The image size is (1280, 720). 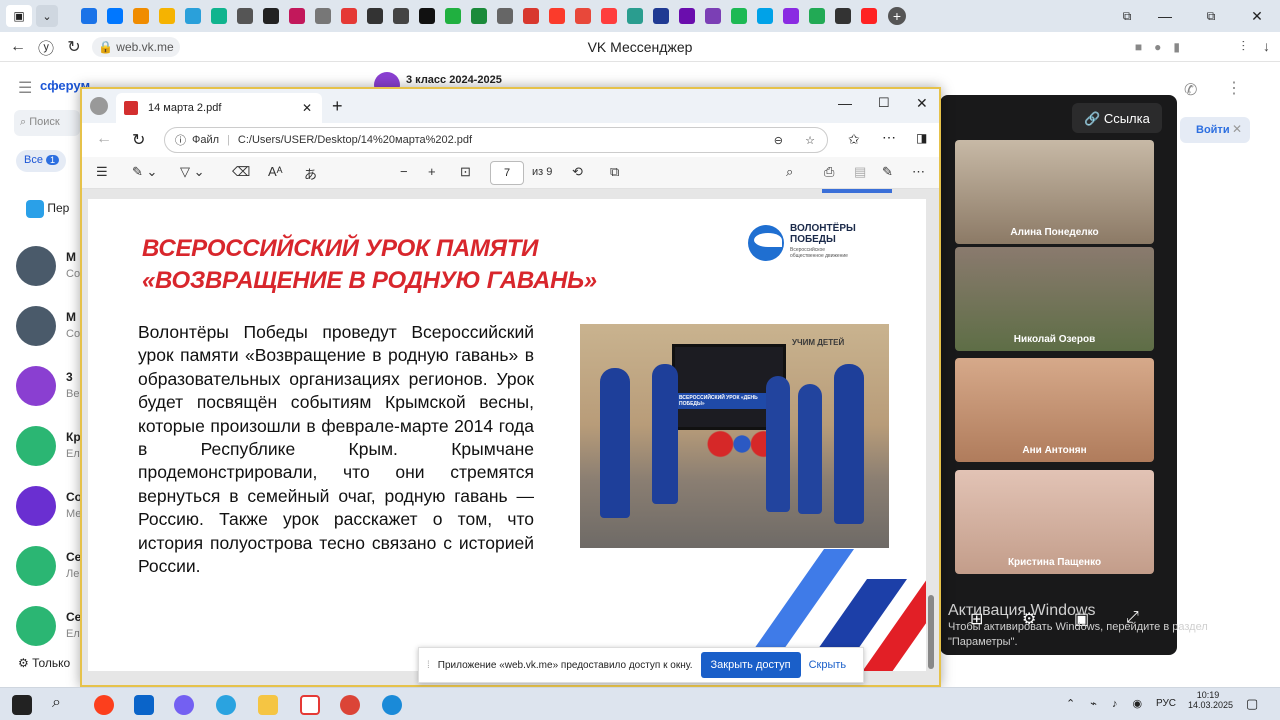 I want to click on start-icon, so click(x=22, y=705).